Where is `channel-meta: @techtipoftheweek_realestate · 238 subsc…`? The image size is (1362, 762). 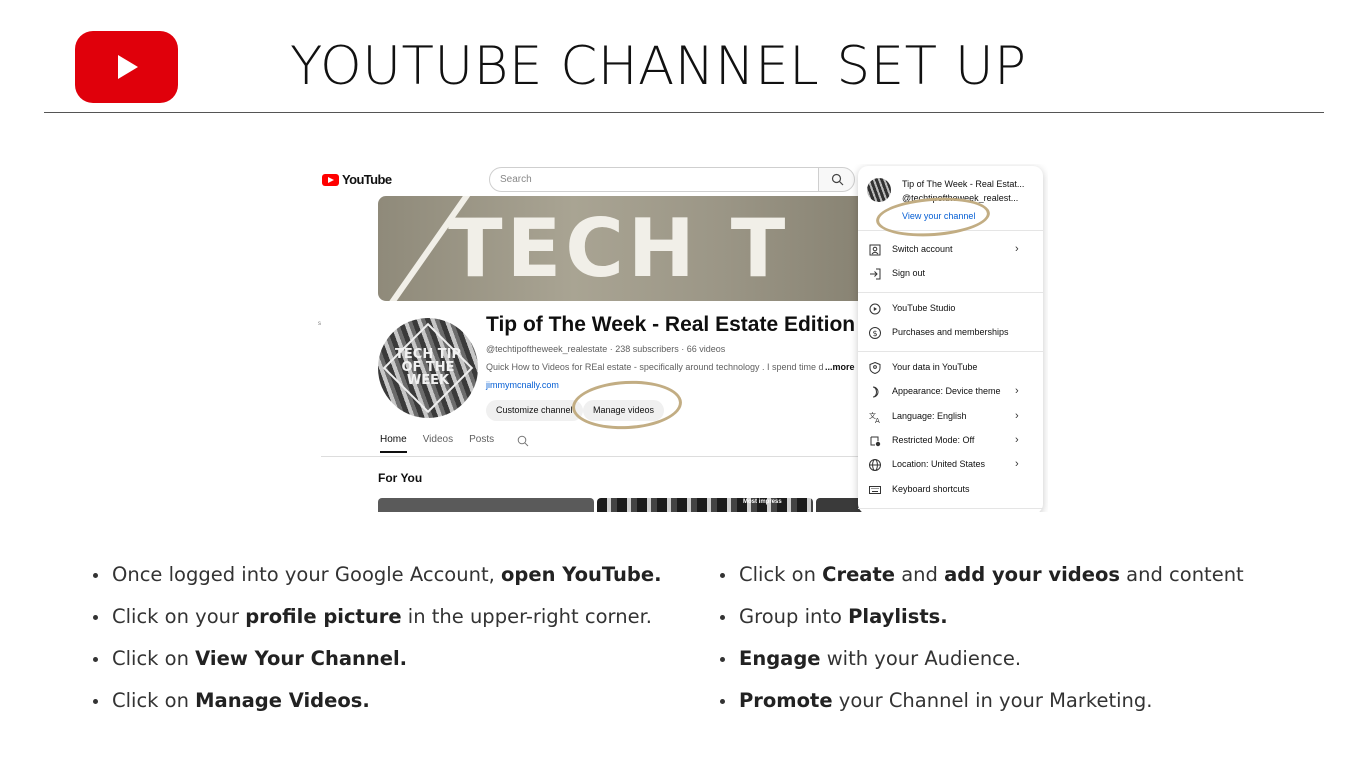
channel-meta: @techtipoftheweek_realestate · 238 subsc… is located at coordinates (606, 349).